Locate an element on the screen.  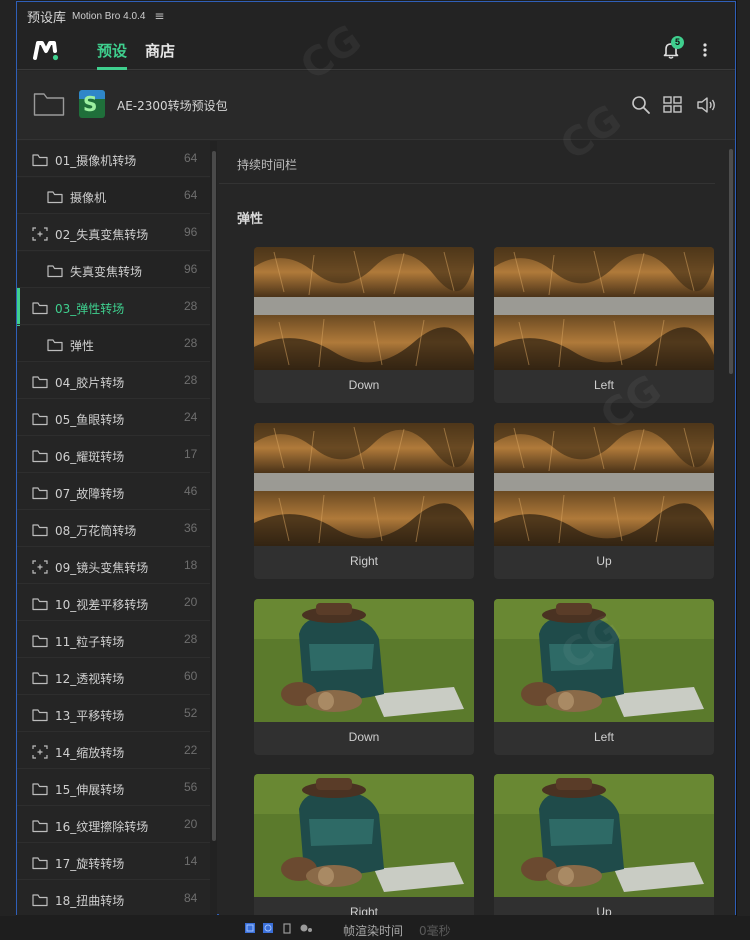
tab-presets: 预设 is located at coordinates (112, 50).